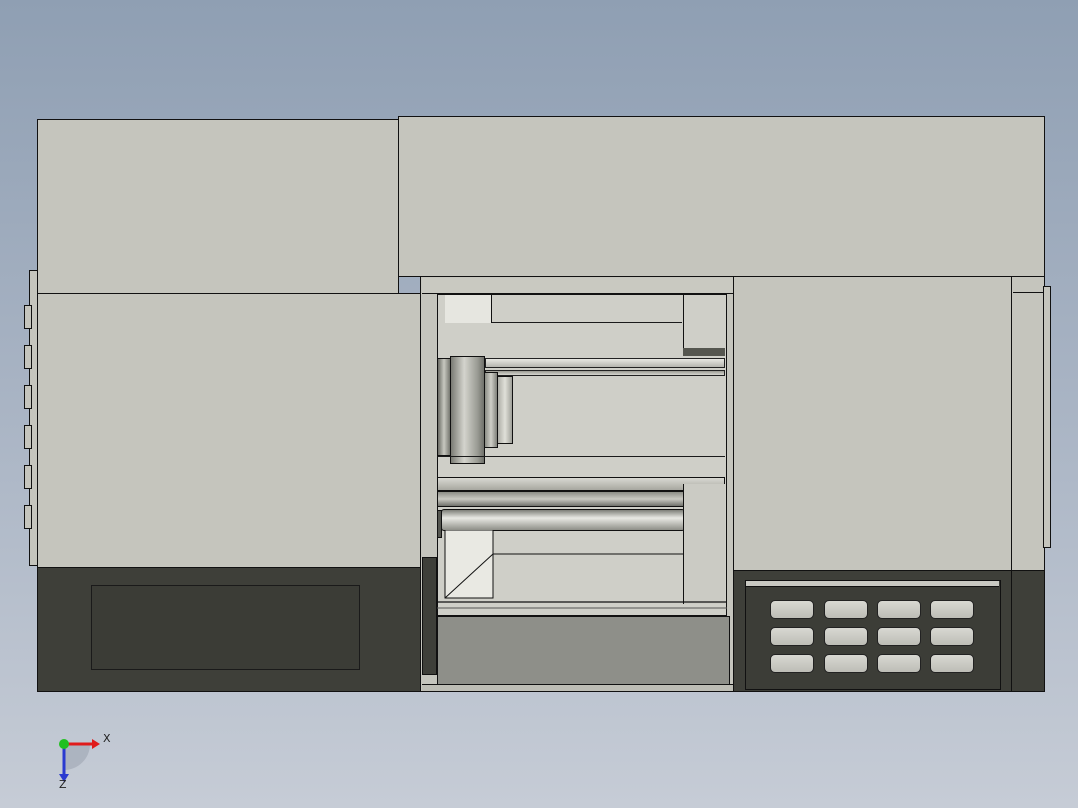  Describe the element at coordinates (225, 627) in the screenshot. I see `left-base-panel` at that location.